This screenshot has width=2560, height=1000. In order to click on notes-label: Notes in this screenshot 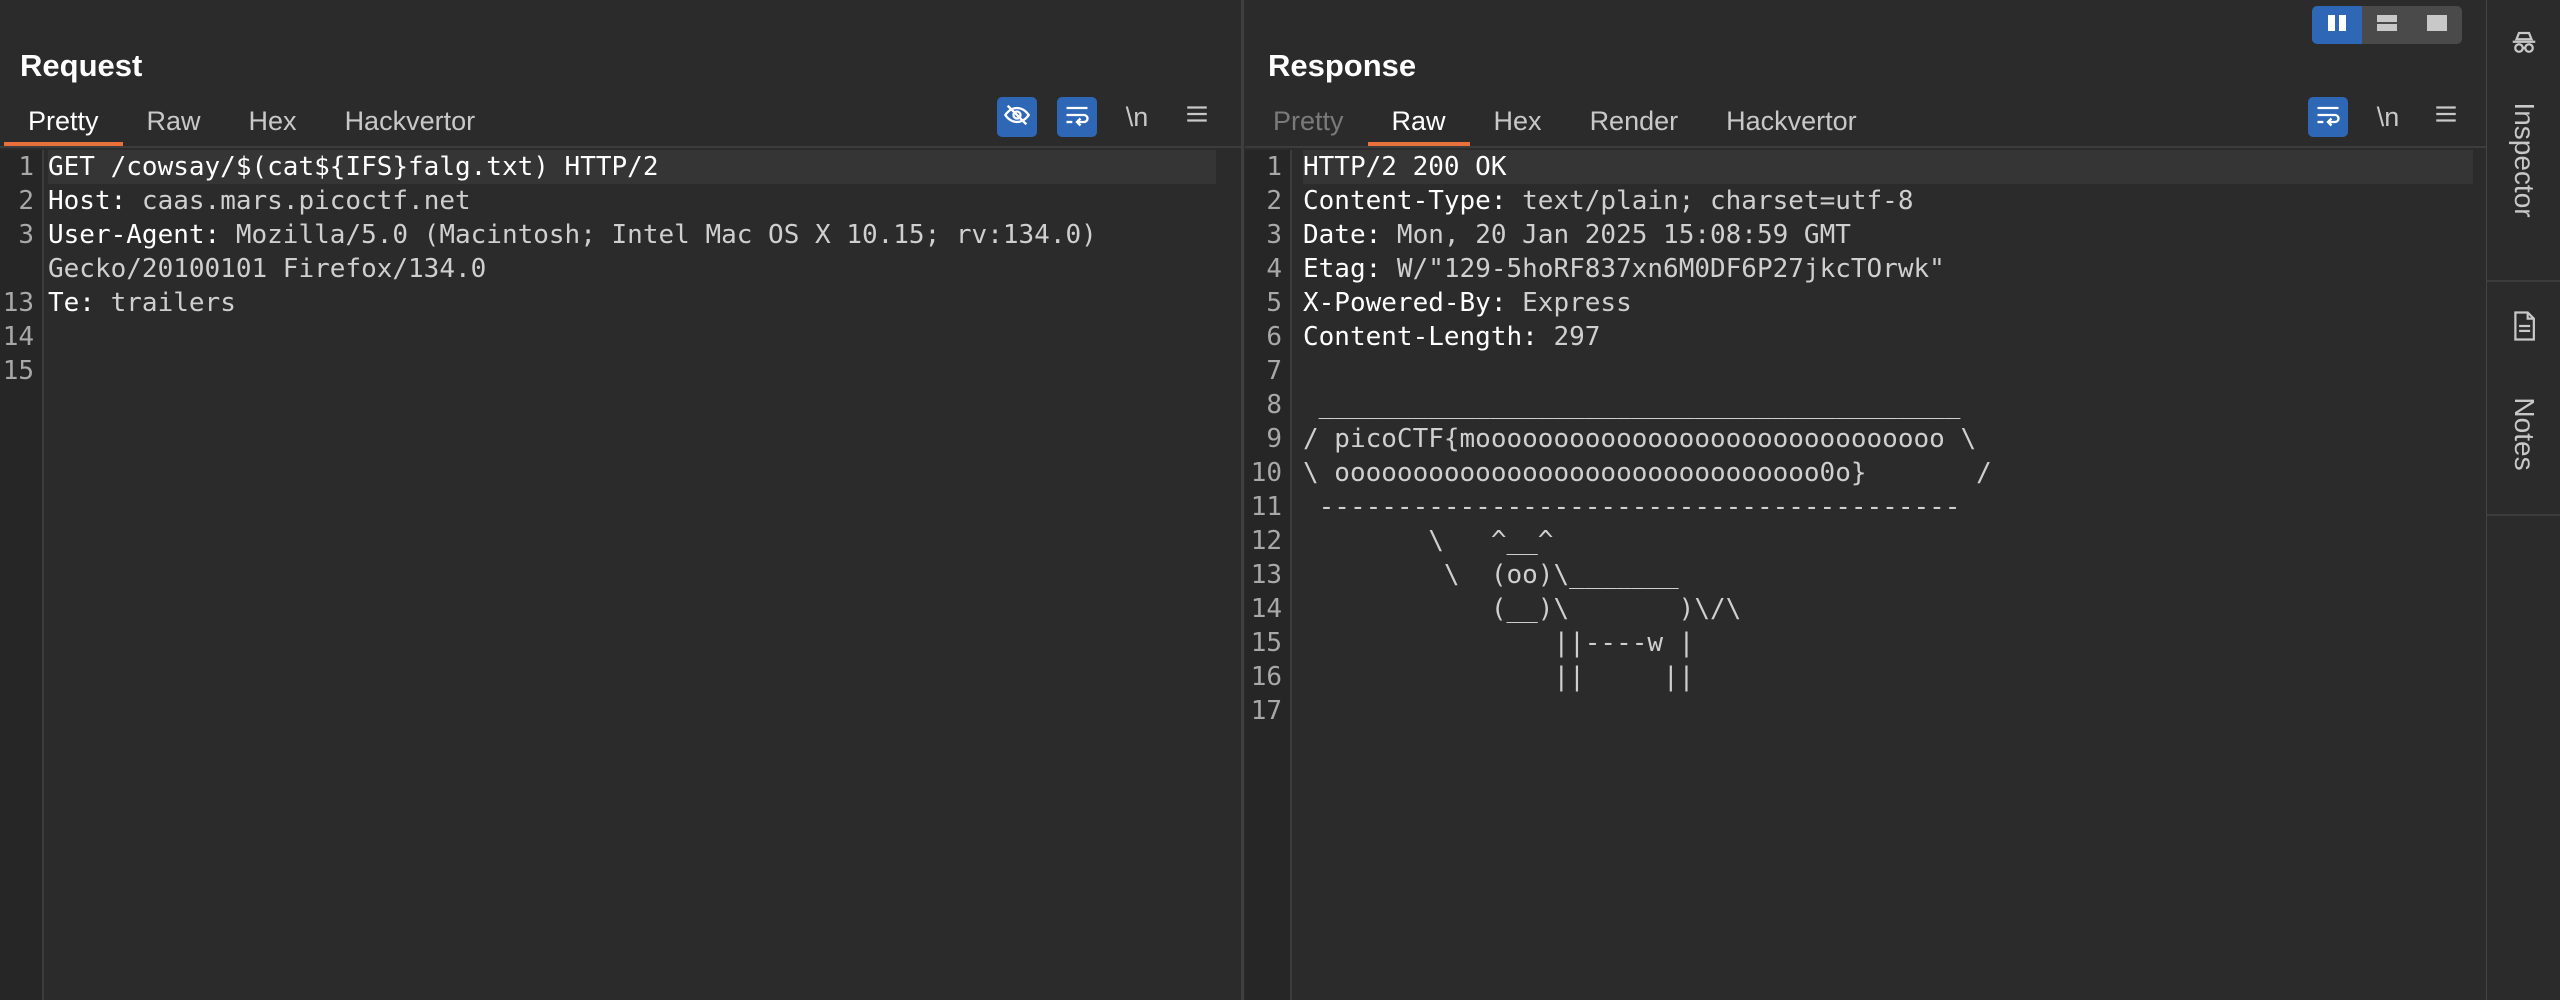, I will do `click(2524, 434)`.